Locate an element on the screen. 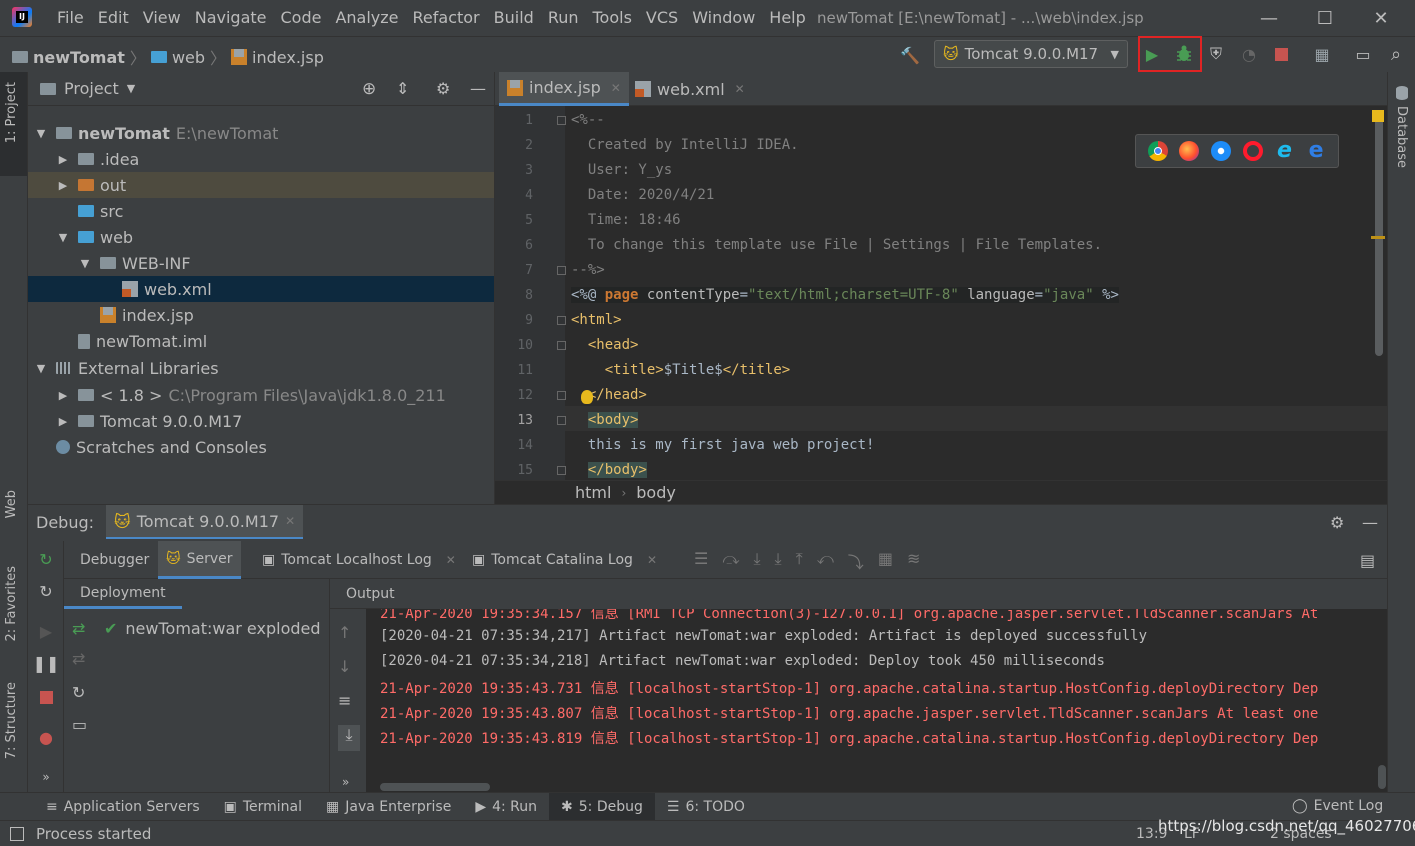  firefox-icon is located at coordinates (1189, 151).